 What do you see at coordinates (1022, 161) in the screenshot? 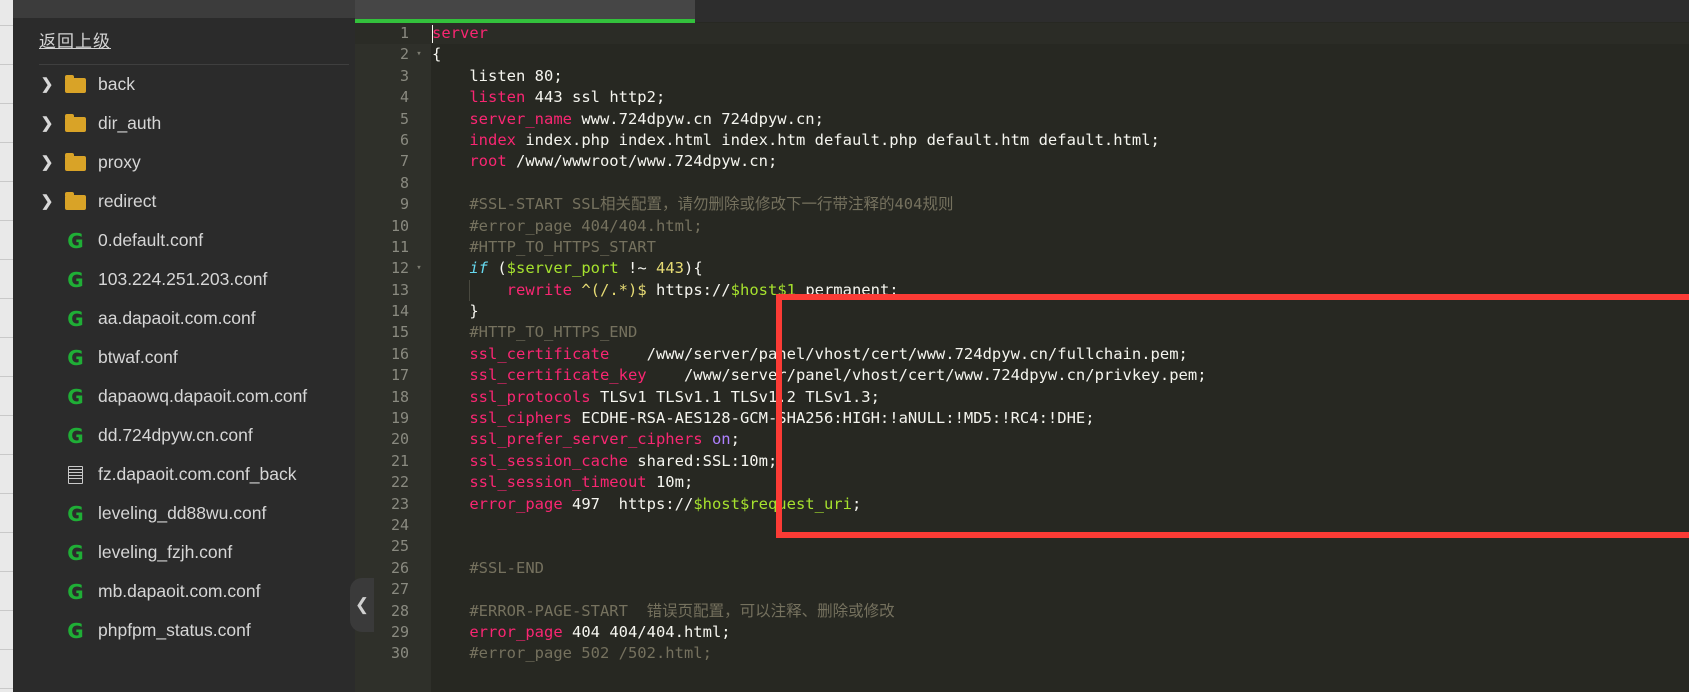
I see `code-line: 7 root /www/wwwroot/www.724dpyw.cn;` at bounding box center [1022, 161].